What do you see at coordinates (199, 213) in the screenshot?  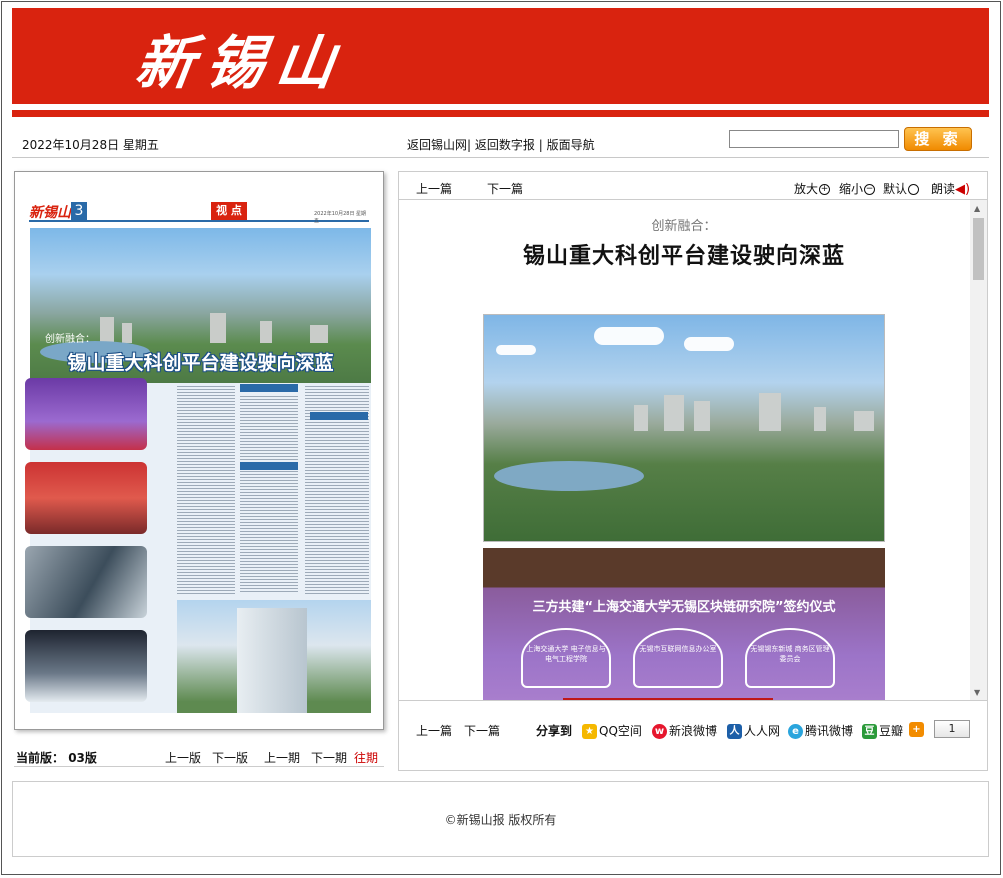 I see `thumbnail-header: 新锡山 3 视 点 2022年10月28日 星期五` at bounding box center [199, 213].